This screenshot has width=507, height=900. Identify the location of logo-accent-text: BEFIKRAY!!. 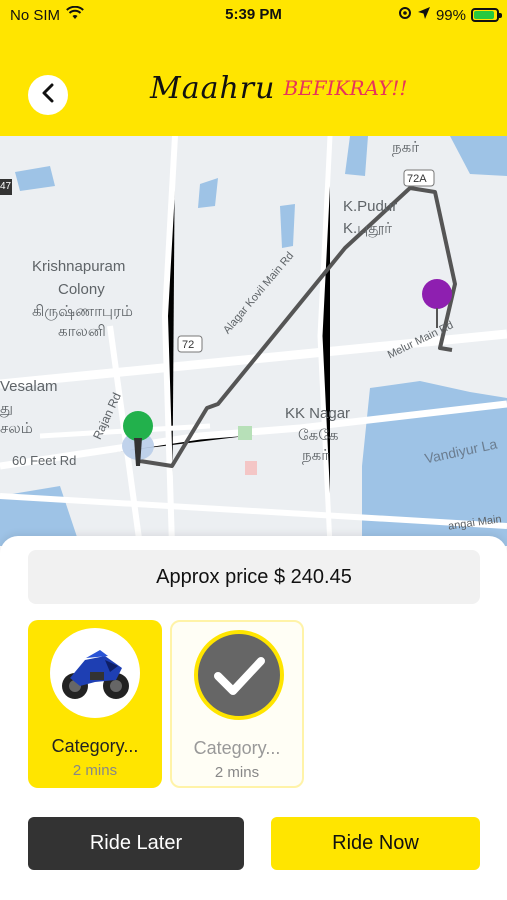
(345, 88).